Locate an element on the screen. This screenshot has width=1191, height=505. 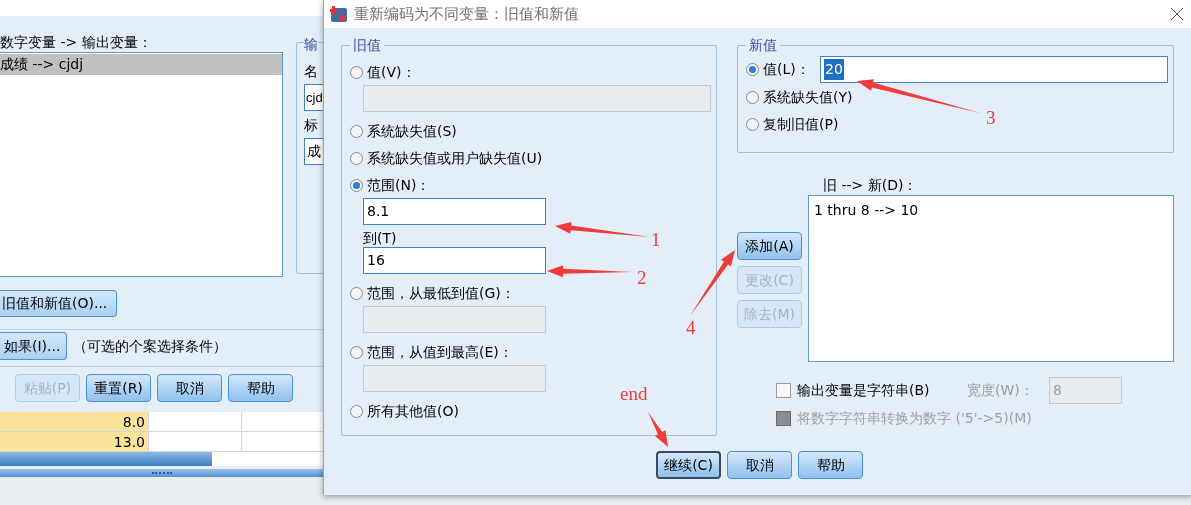
annotation-label: 3 is located at coordinates (991, 118).